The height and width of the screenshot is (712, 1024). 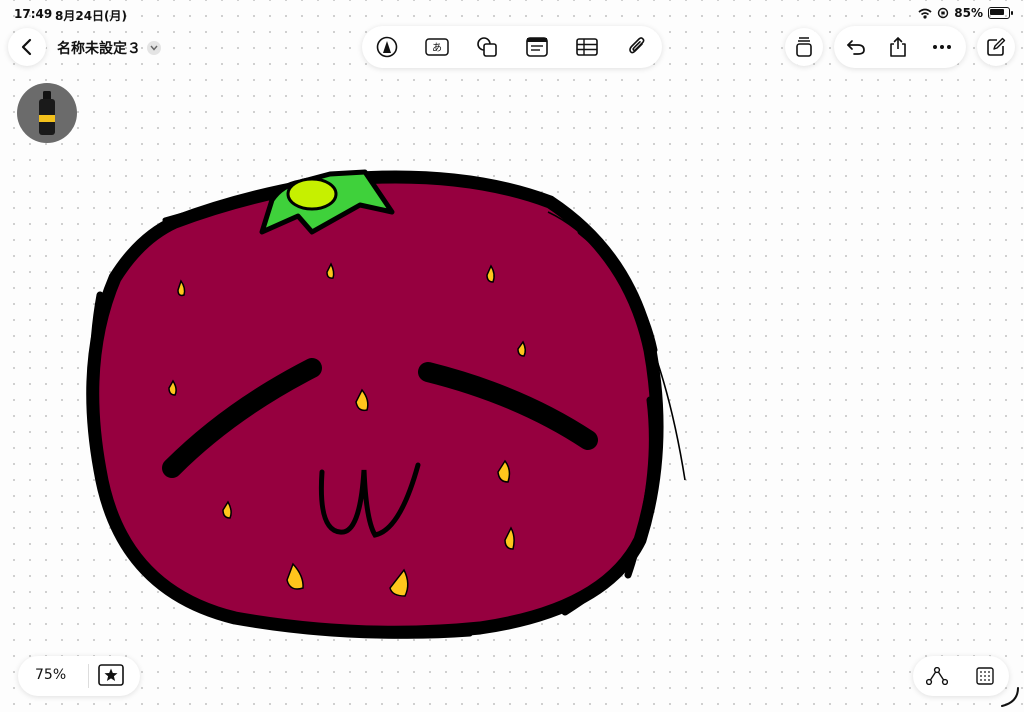 I want to click on zoom-level: 75%, so click(x=50, y=675).